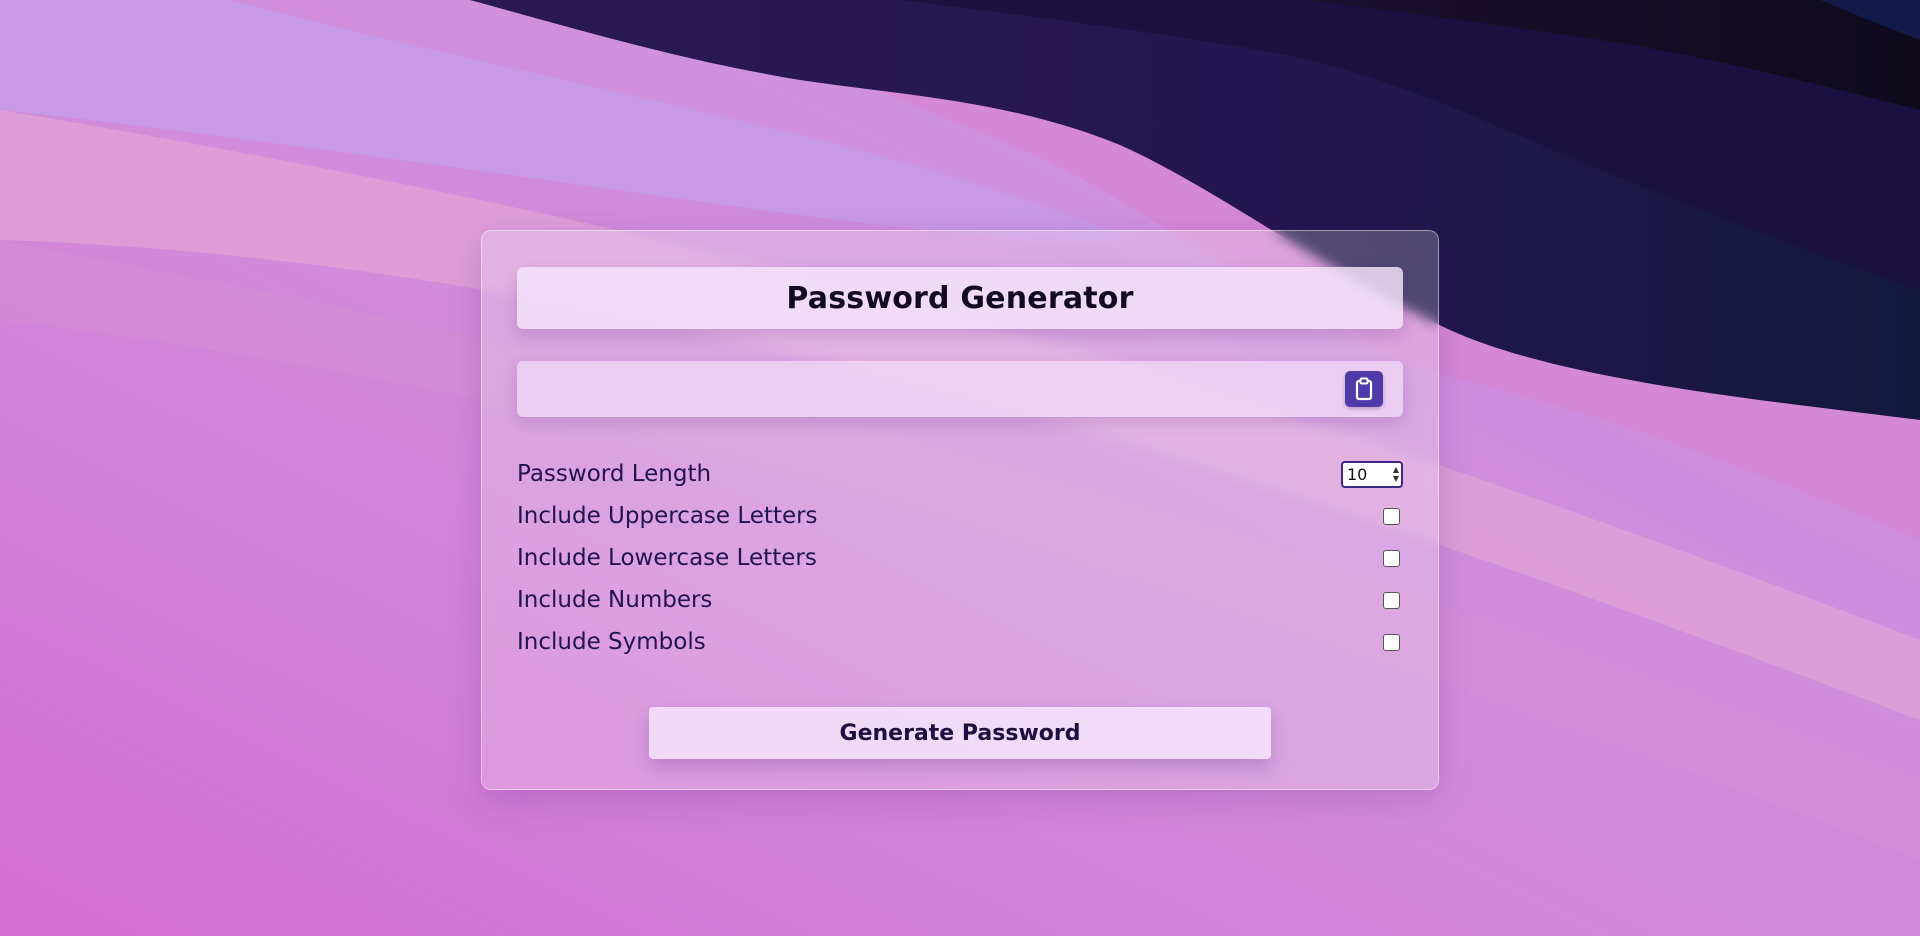 This screenshot has width=1920, height=936. I want to click on option-row-lowercase: Include Lowercase Letters, so click(960, 558).